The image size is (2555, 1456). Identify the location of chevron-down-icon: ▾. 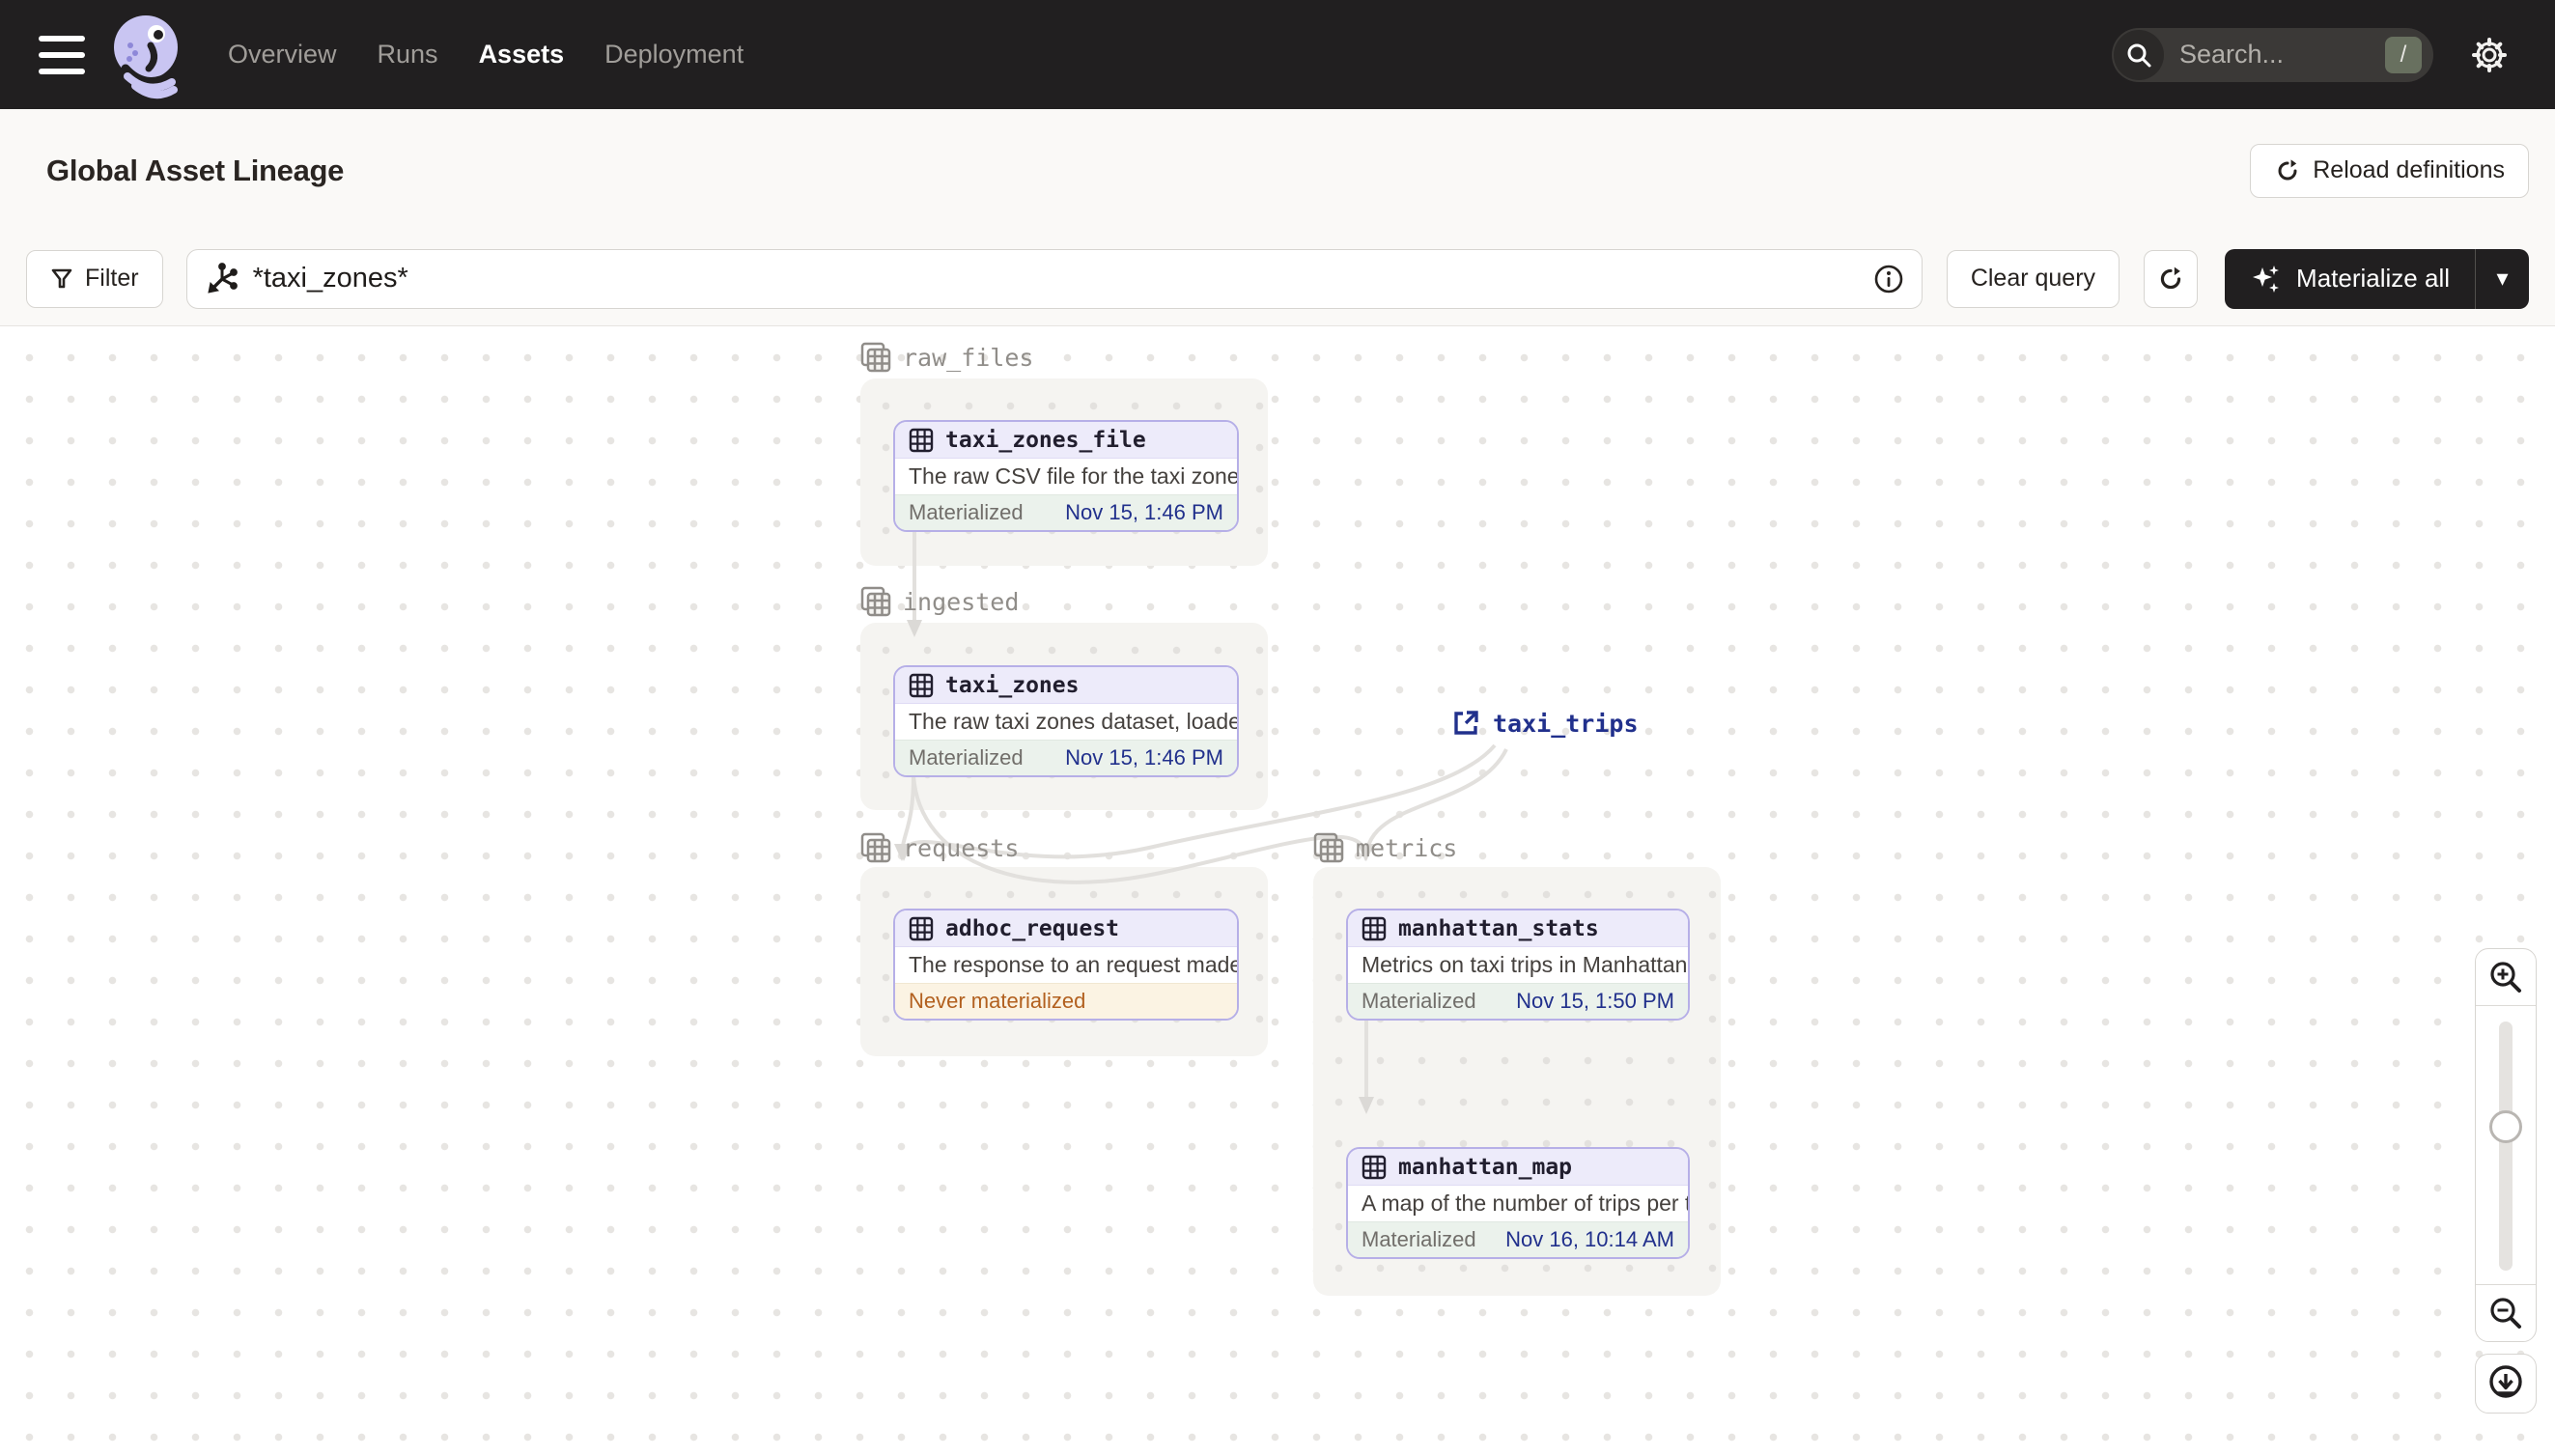
(2502, 279).